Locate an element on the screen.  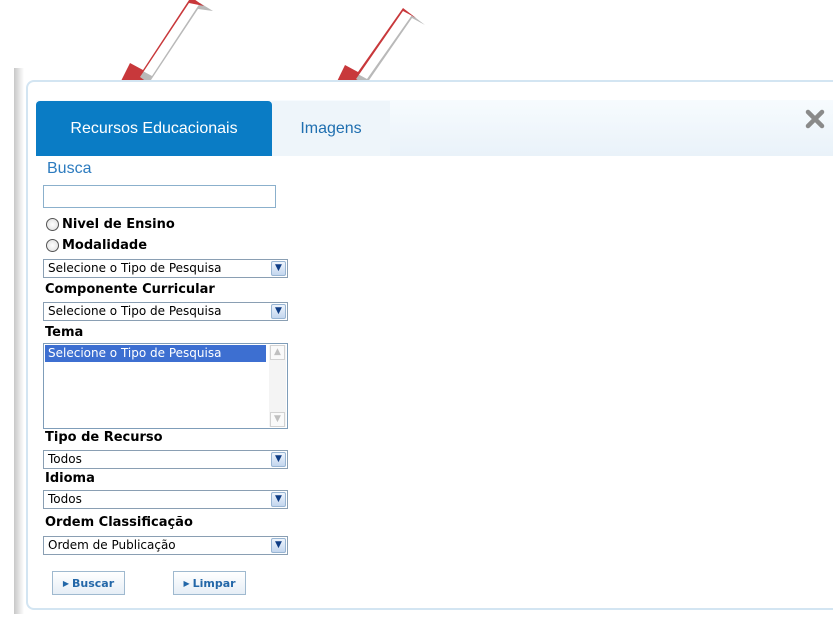
buscar-button: ▶ Buscar is located at coordinates (88, 583).